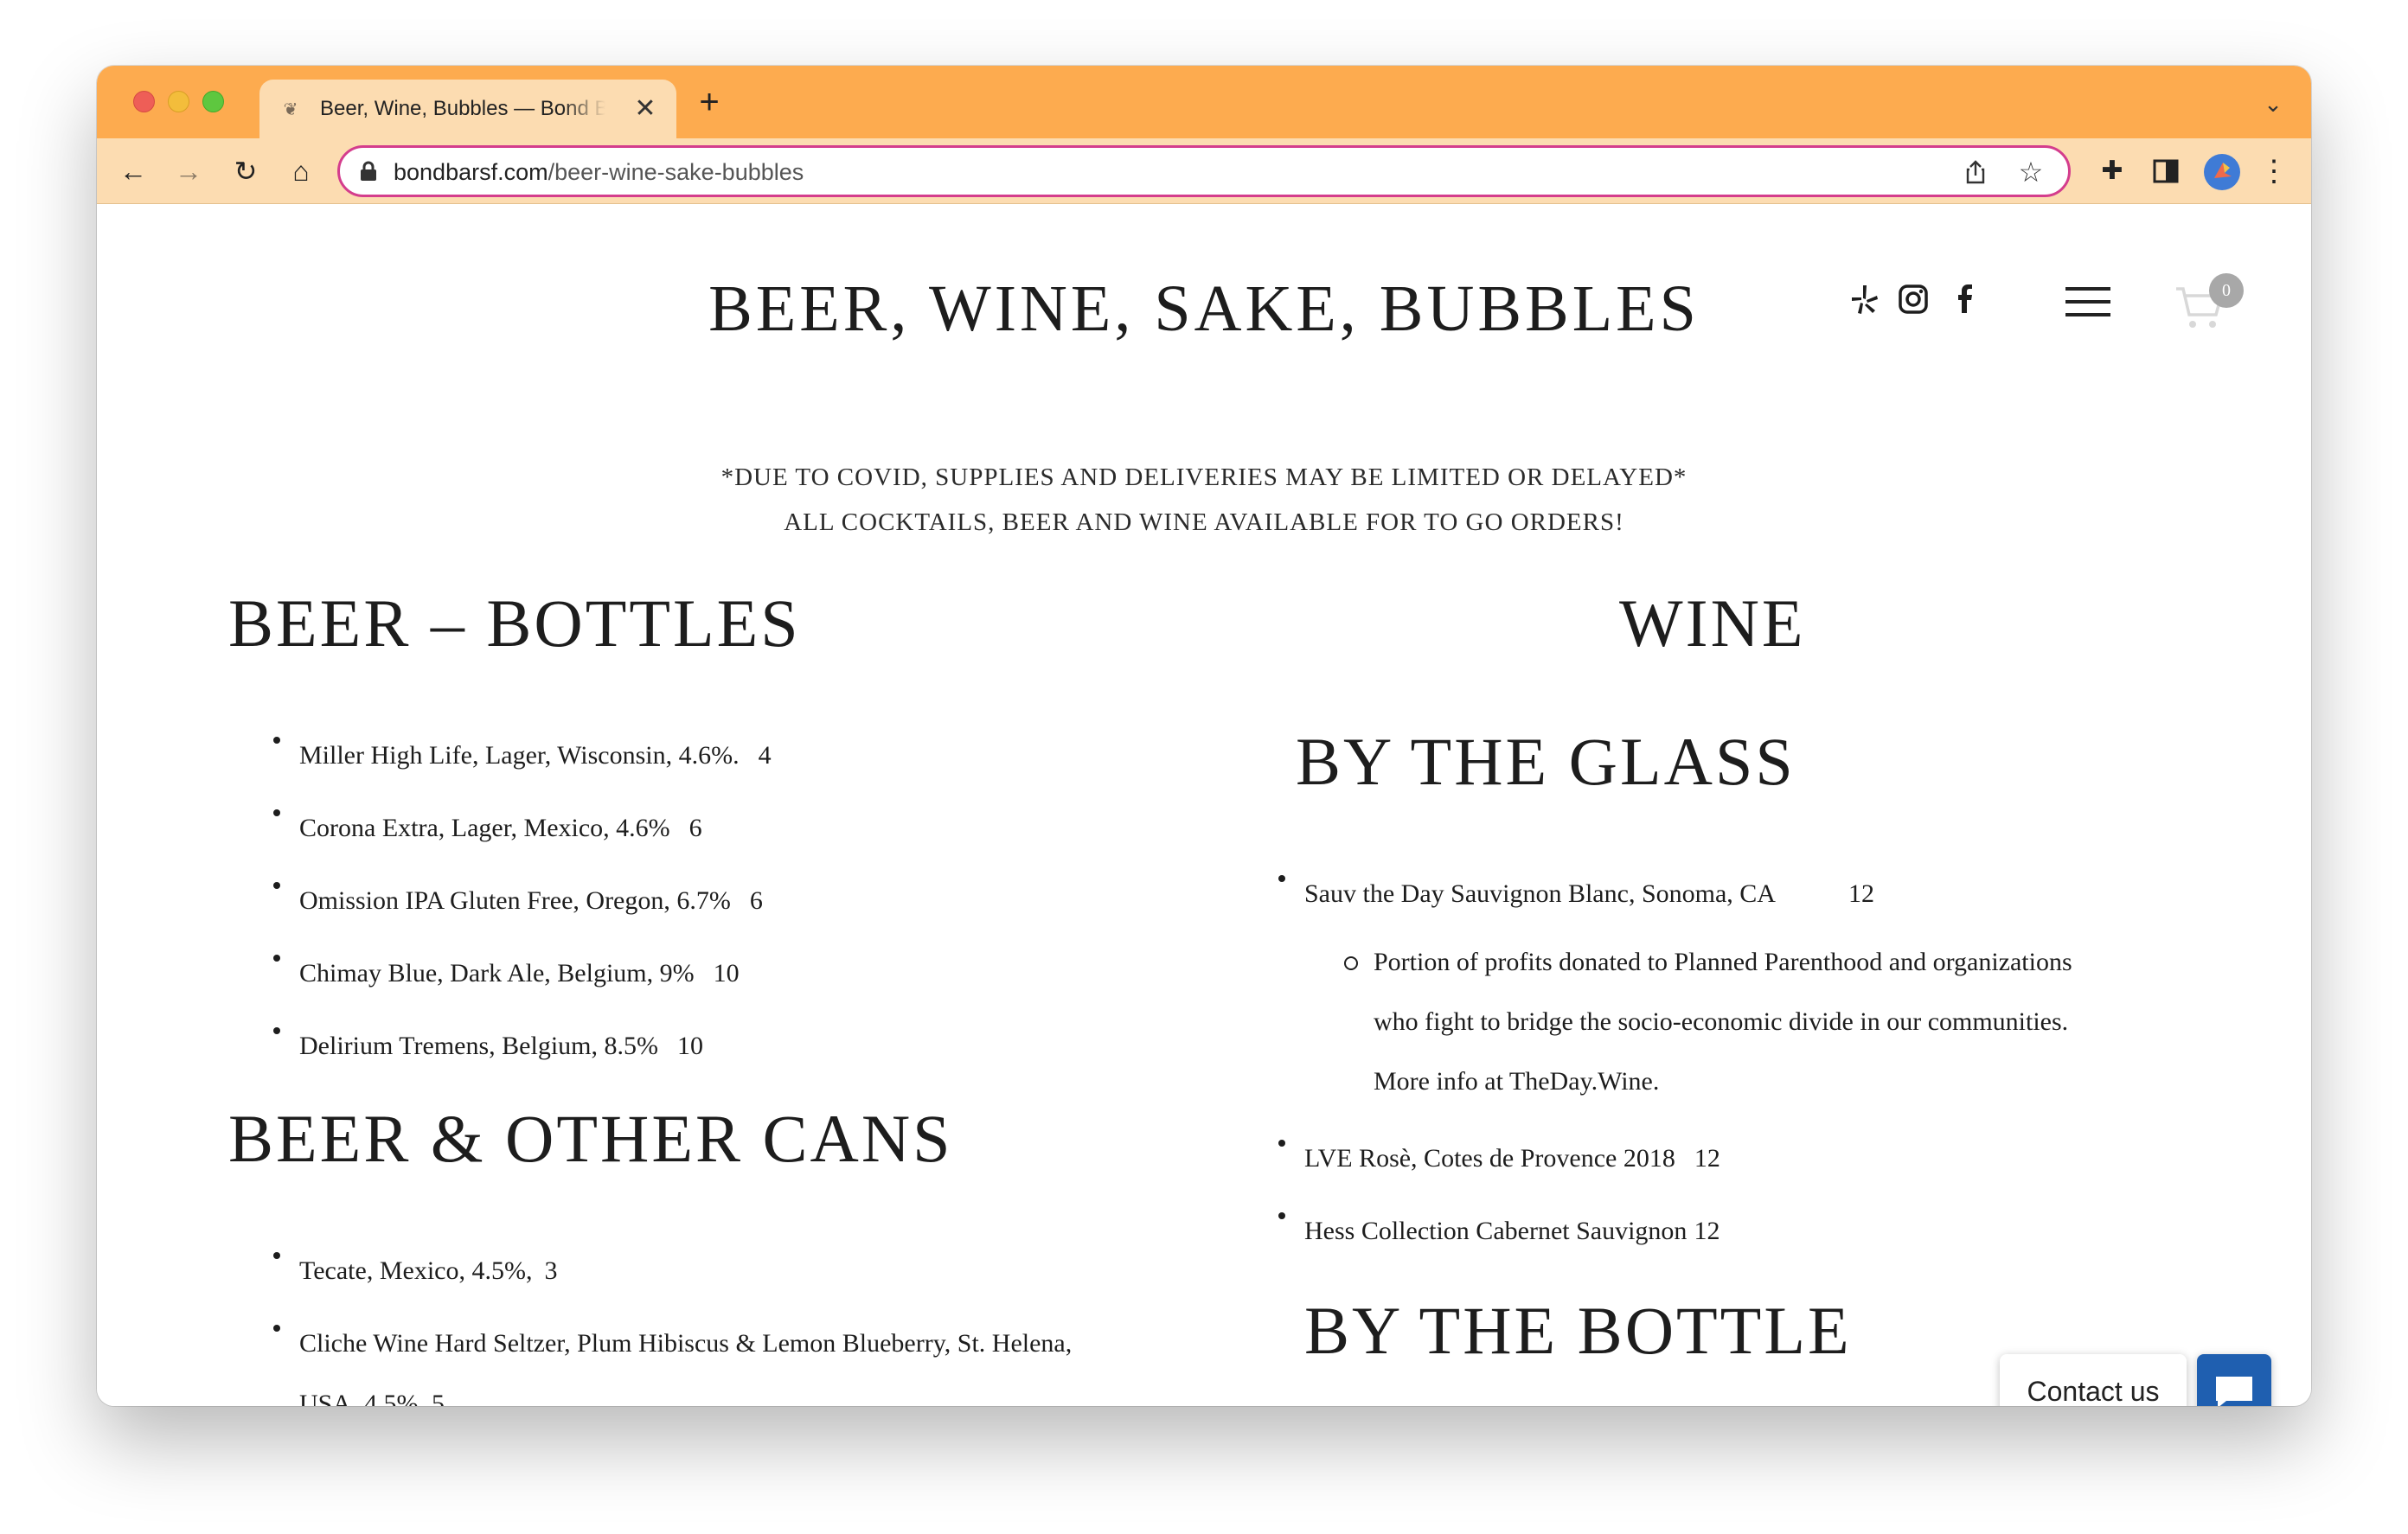  I want to click on facebook-icon, so click(1965, 299).